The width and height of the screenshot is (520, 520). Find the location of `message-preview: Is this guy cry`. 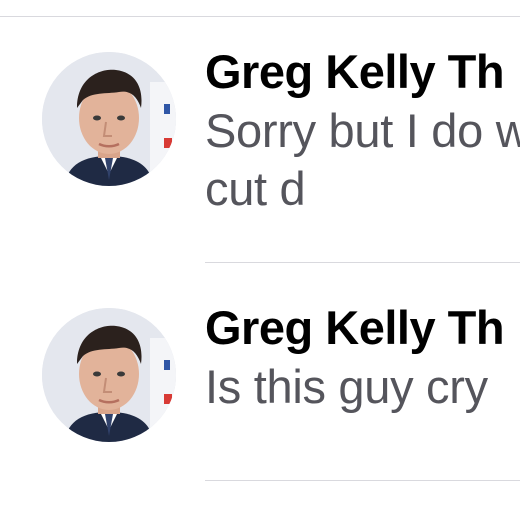

message-preview: Is this guy cry is located at coordinates (346, 386).